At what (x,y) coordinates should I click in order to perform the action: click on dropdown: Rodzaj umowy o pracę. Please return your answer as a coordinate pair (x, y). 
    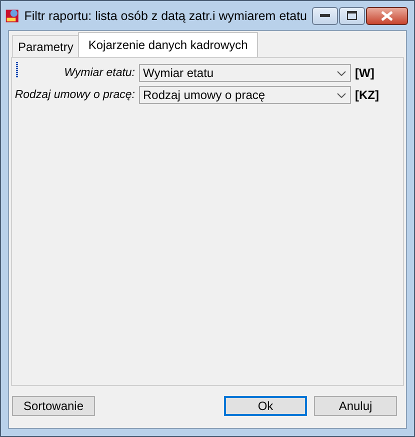
    Looking at the image, I should click on (245, 95).